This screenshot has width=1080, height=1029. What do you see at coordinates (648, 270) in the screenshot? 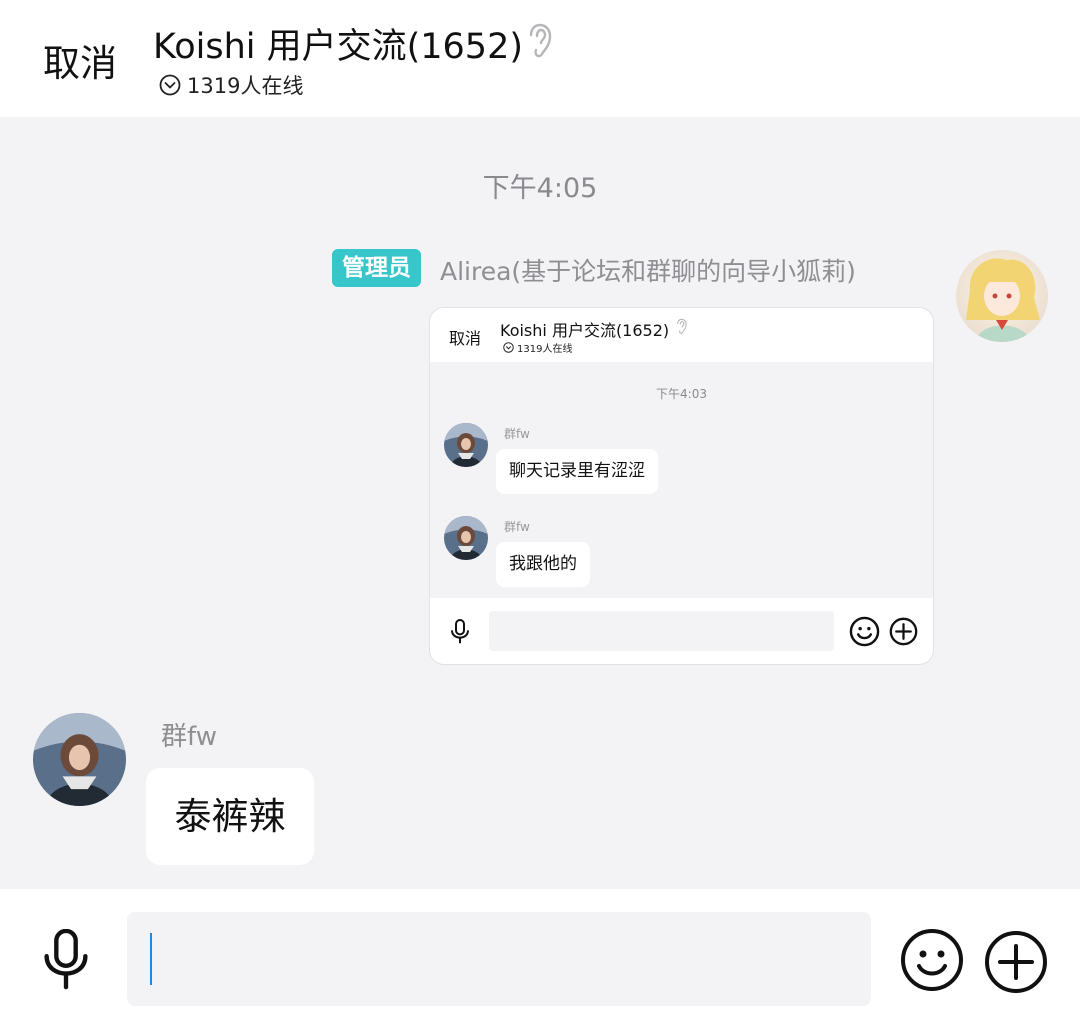
I see `sender-name: Alirea(基于论坛和群聊的向导小狐莉)` at bounding box center [648, 270].